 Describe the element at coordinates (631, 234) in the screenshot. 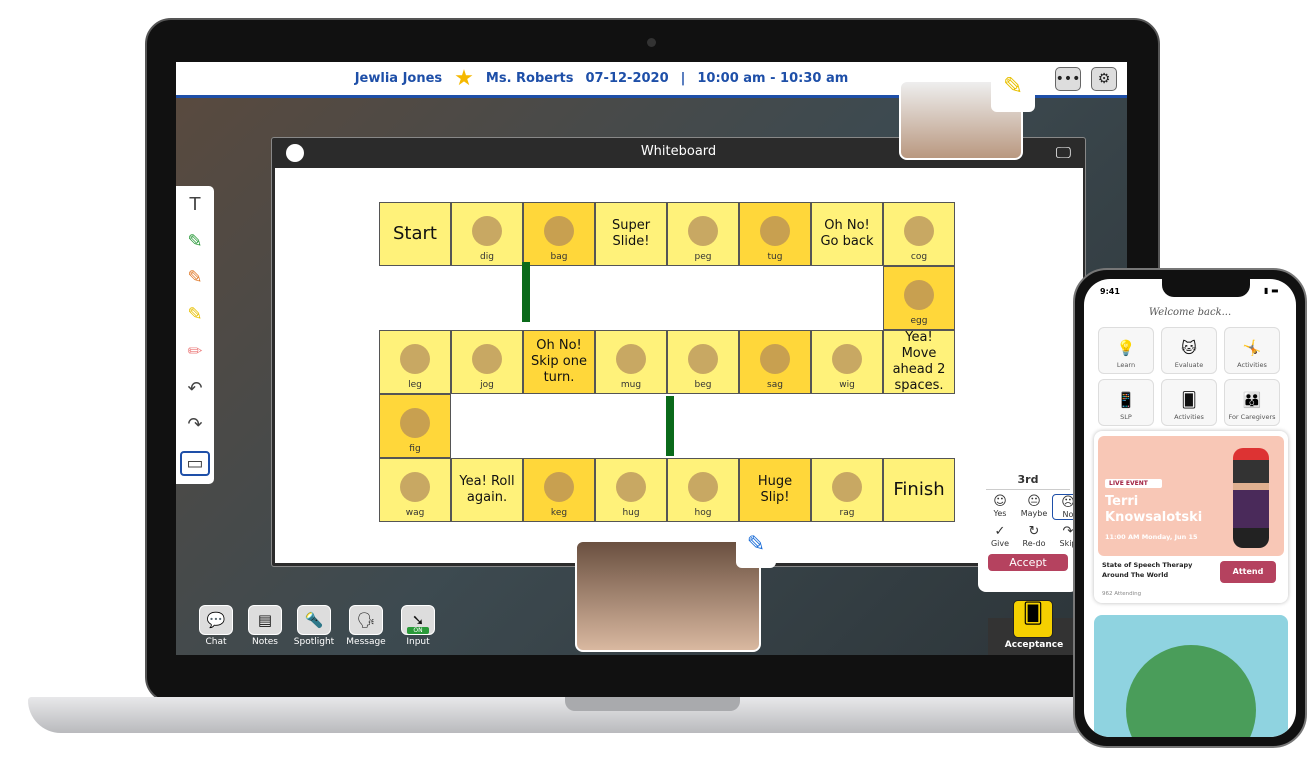

I see `board-space: Super Slide!` at that location.